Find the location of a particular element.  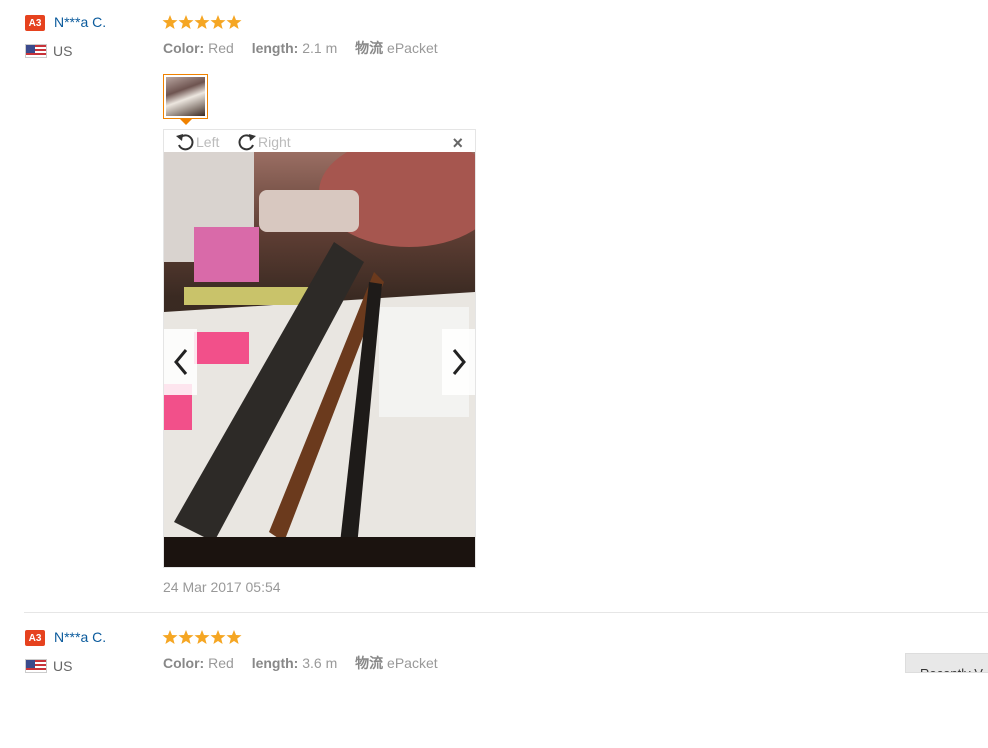

review-date: 24 Mar 2017 05:54 is located at coordinates (222, 587).